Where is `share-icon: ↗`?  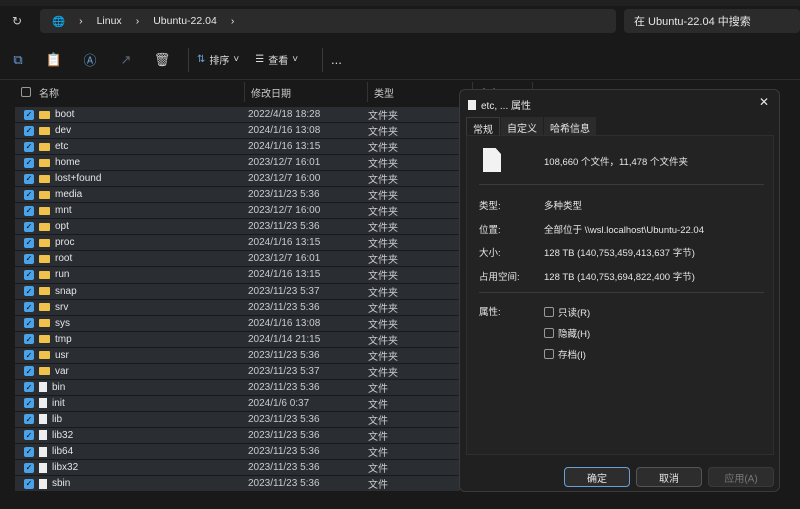
share-icon: ↗ is located at coordinates (126, 60).